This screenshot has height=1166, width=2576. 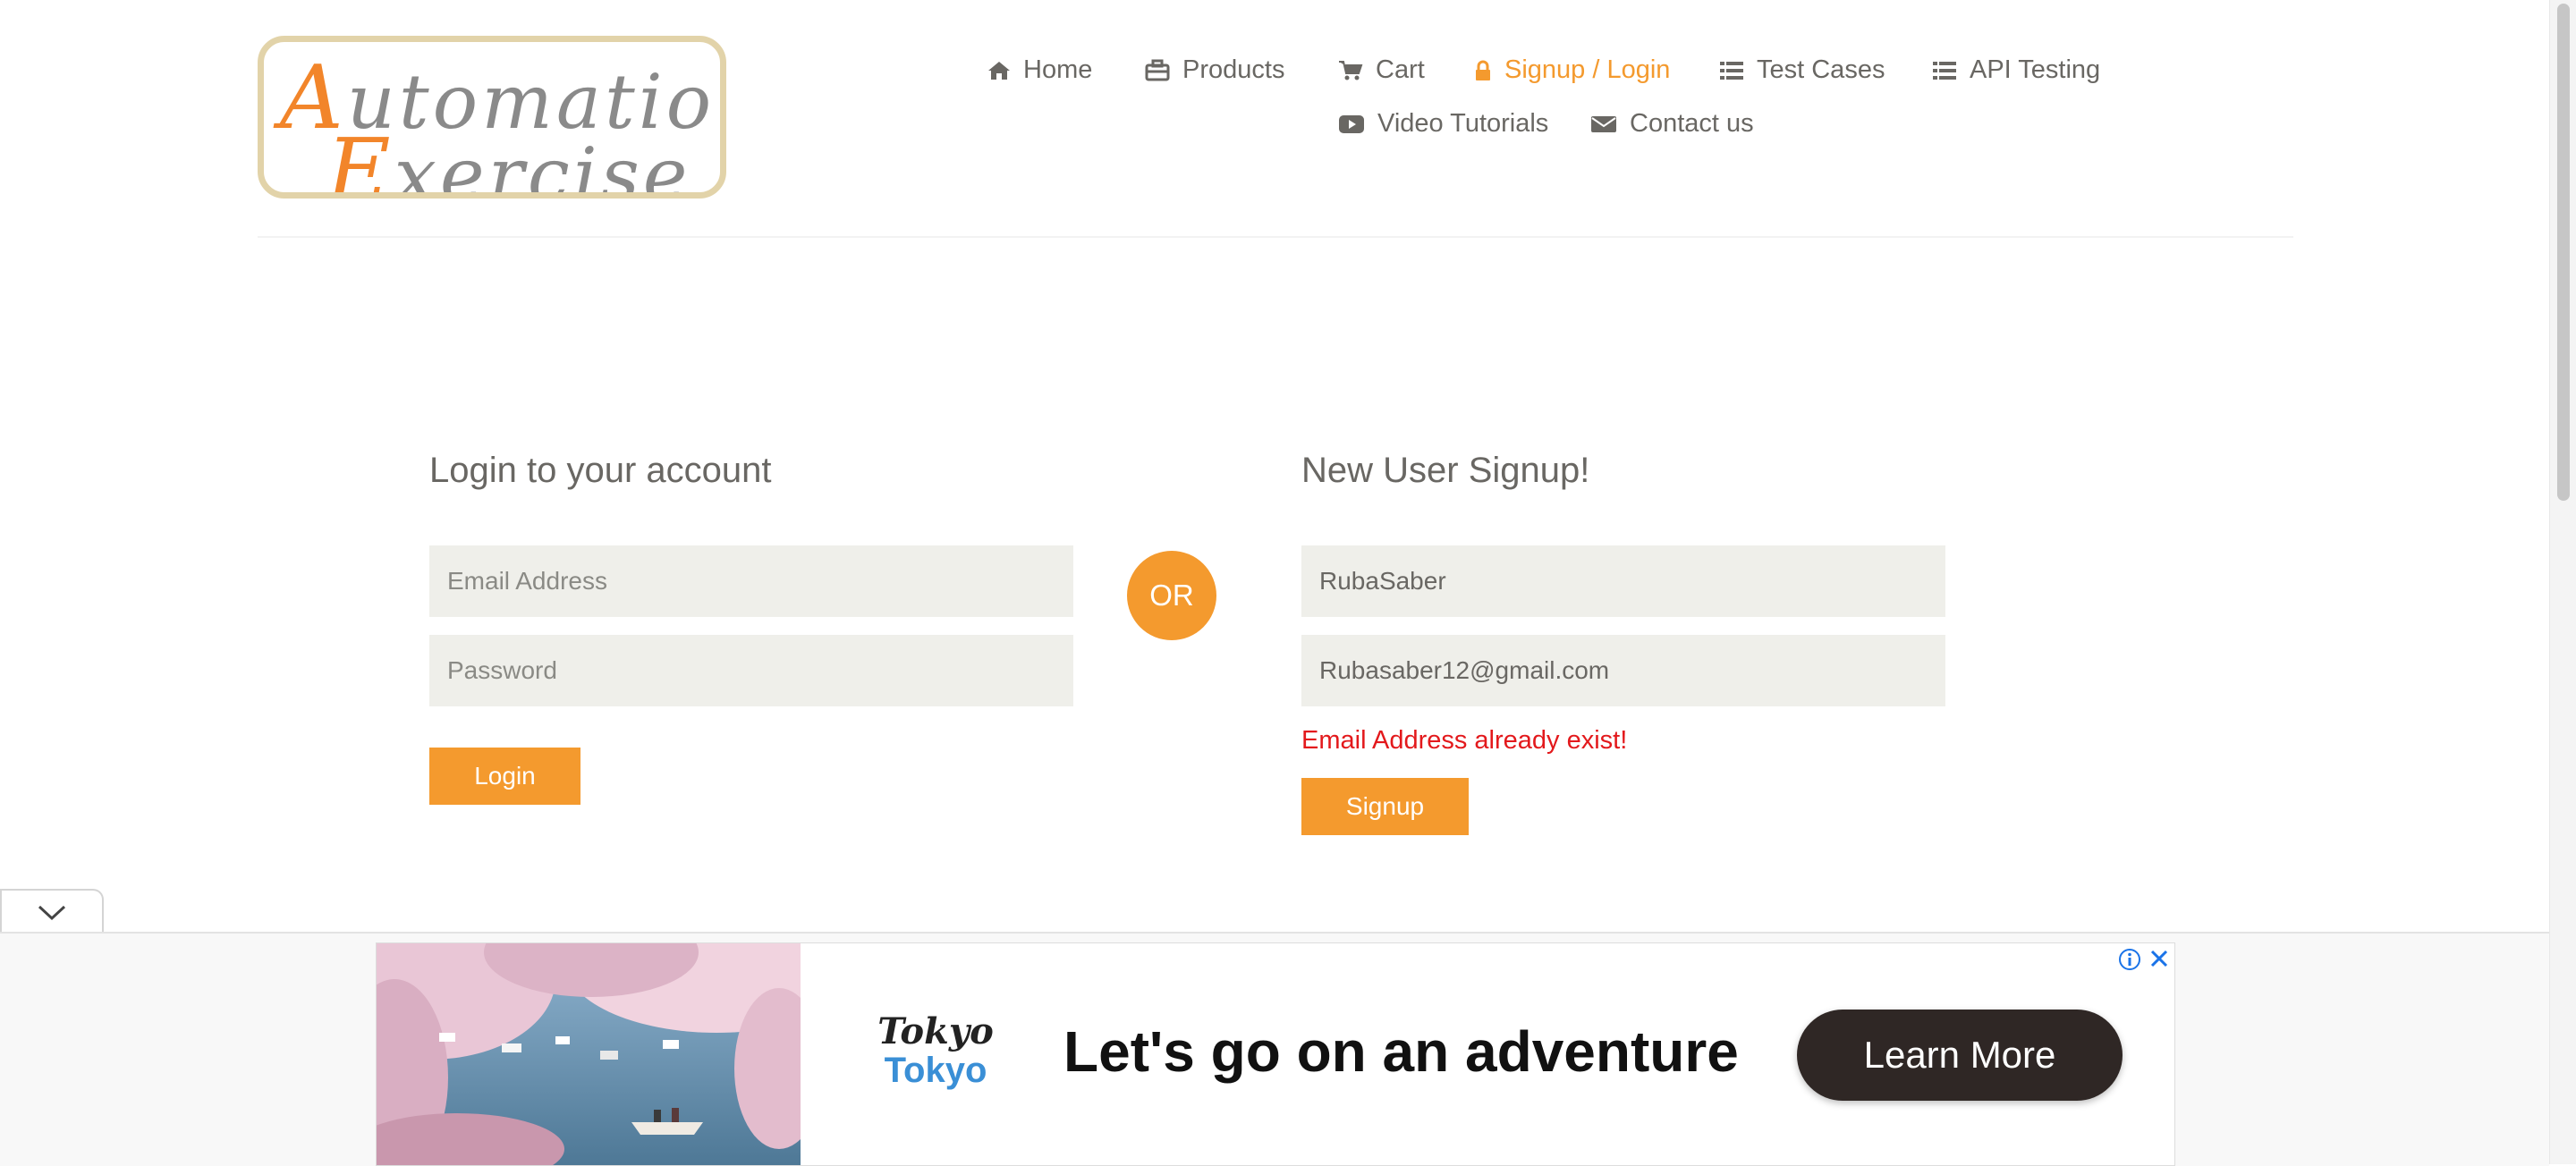 What do you see at coordinates (600, 470) in the screenshot?
I see `login-form-title: Login to your account` at bounding box center [600, 470].